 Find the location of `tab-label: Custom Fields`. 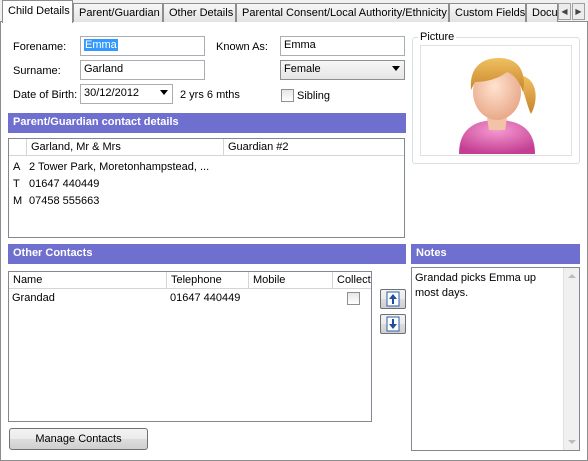

tab-label: Custom Fields is located at coordinates (490, 13).